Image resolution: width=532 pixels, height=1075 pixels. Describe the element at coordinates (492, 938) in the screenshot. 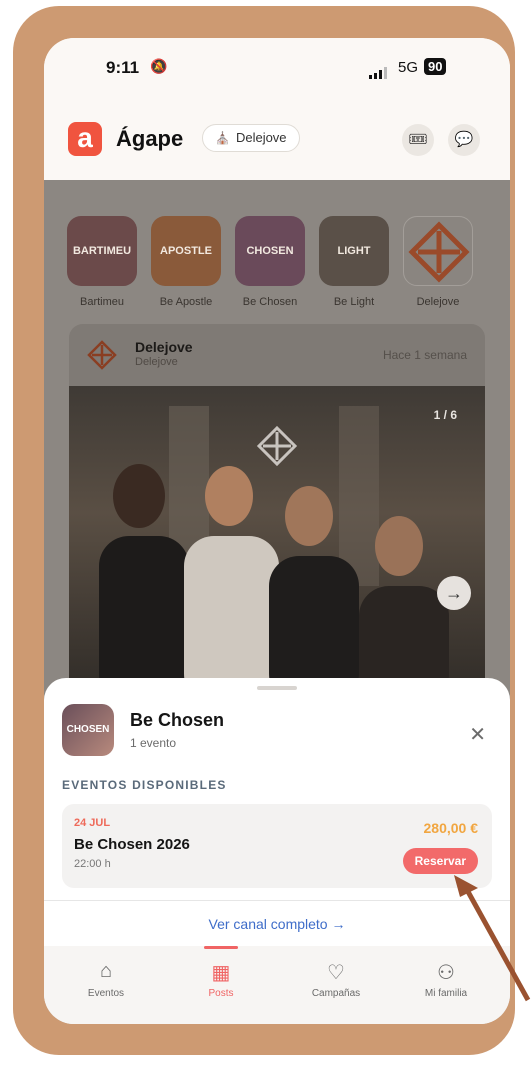

I see `annotation-arrow` at that location.